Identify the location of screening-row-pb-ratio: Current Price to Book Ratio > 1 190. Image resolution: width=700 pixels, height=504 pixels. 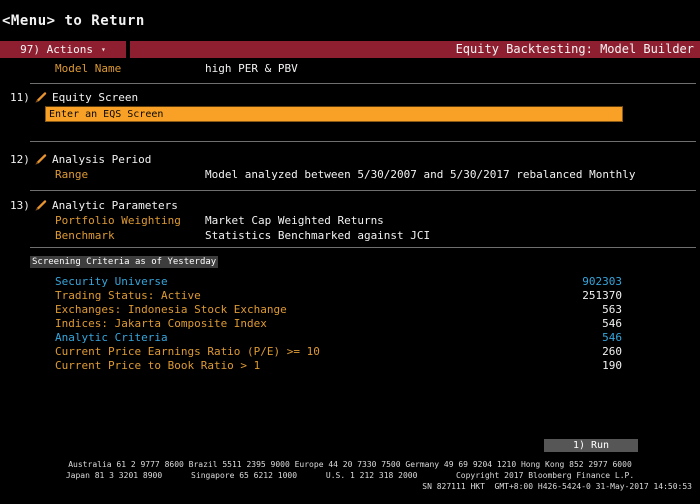
(326, 366).